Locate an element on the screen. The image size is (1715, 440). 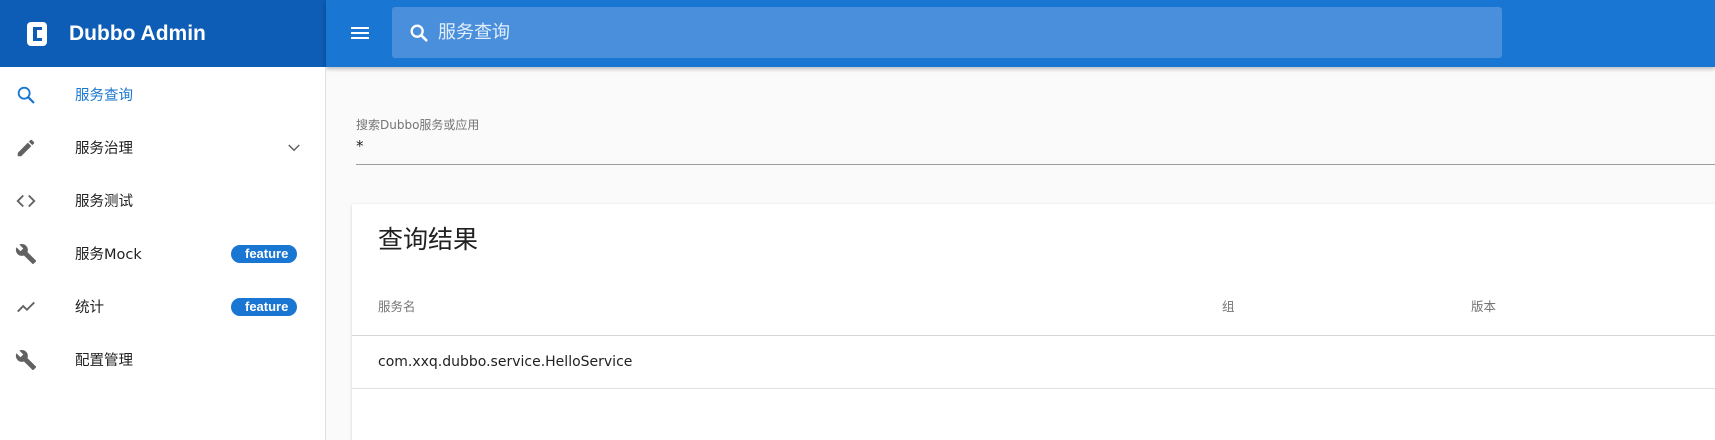
top-bar is located at coordinates (1020, 33).